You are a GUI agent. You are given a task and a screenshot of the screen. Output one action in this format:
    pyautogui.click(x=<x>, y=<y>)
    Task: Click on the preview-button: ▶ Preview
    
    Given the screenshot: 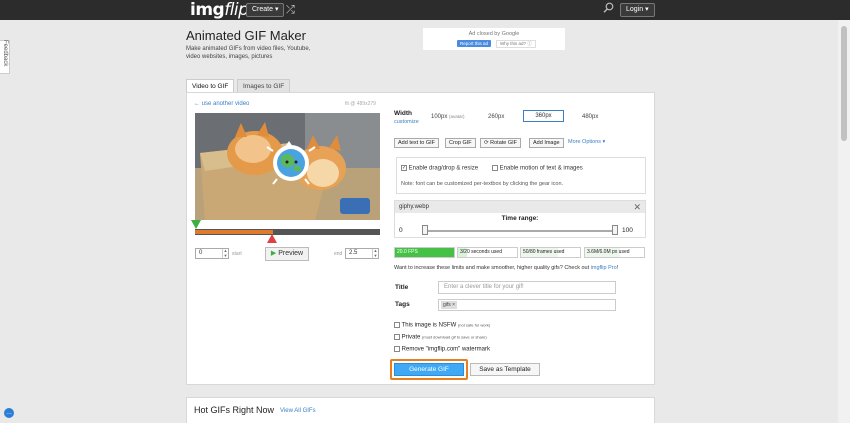 What is the action you would take?
    pyautogui.click(x=287, y=254)
    